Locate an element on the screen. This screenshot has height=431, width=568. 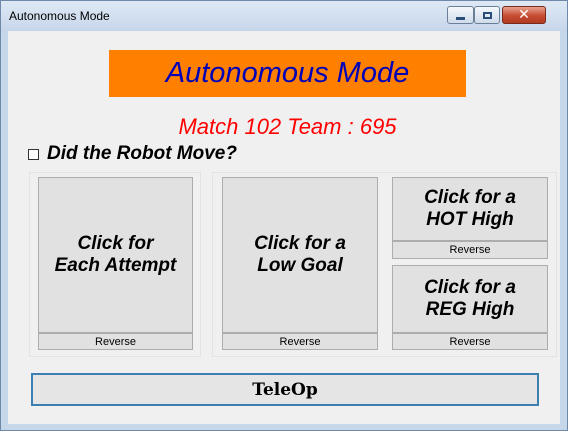
hot-high-label: Click for a HOT High is located at coordinates (470, 208).